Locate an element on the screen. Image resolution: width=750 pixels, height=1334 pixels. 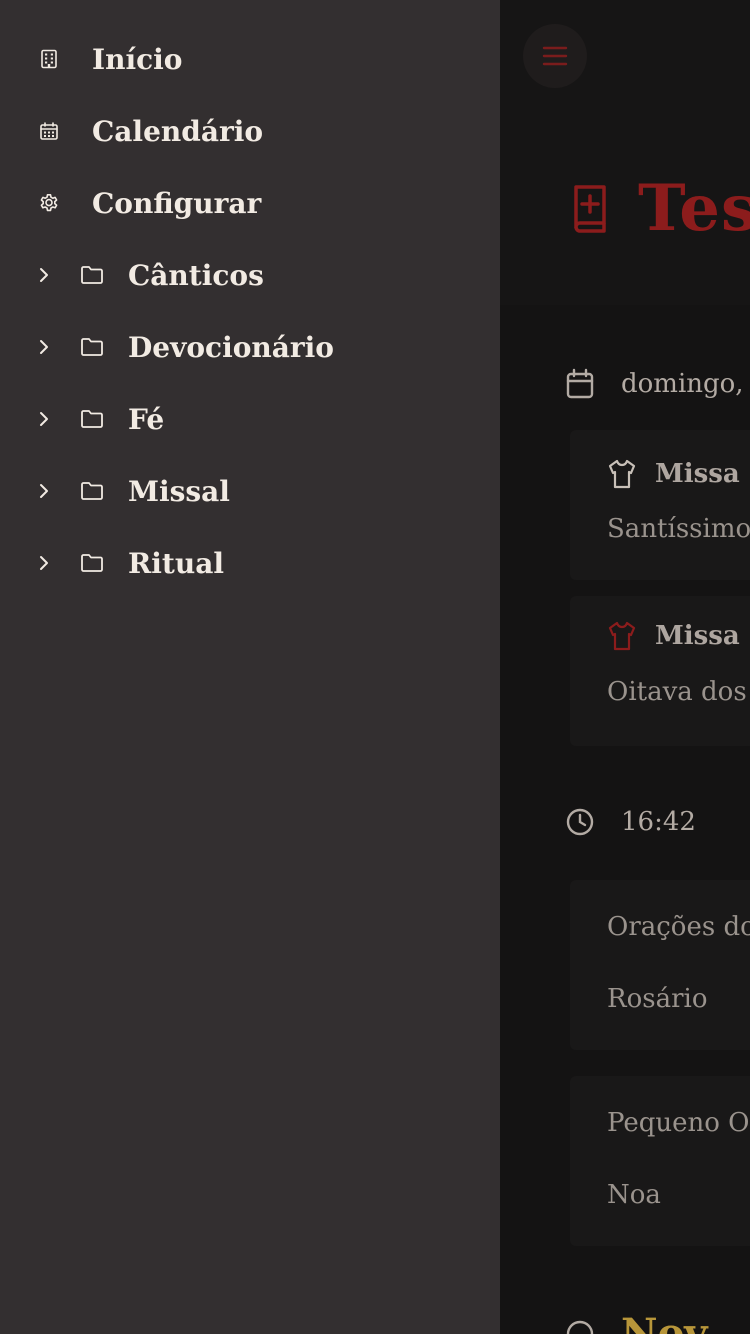
drawer-folder-label: Ritual is located at coordinates (176, 563).